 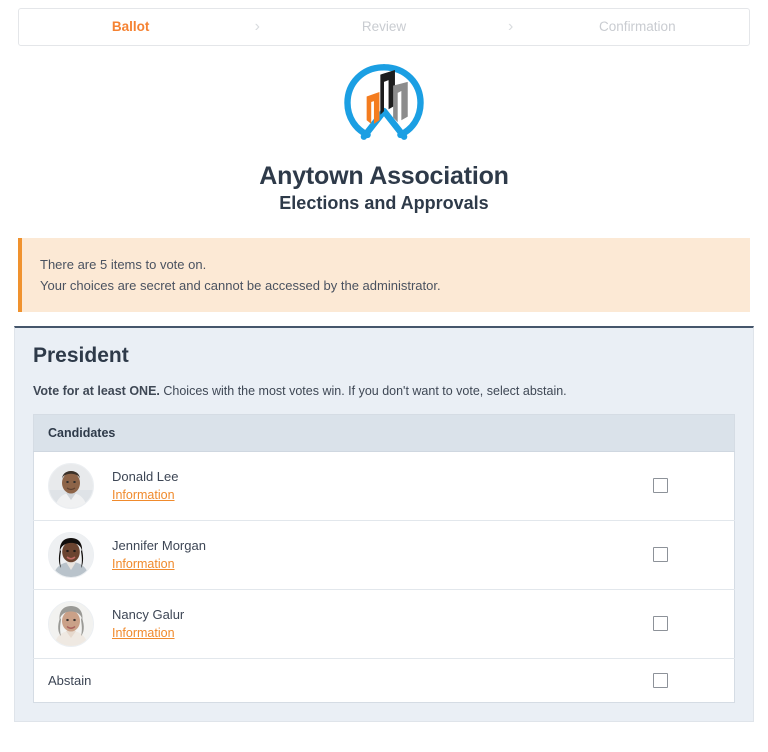 I want to click on page-title: Anytown Association, so click(x=384, y=176).